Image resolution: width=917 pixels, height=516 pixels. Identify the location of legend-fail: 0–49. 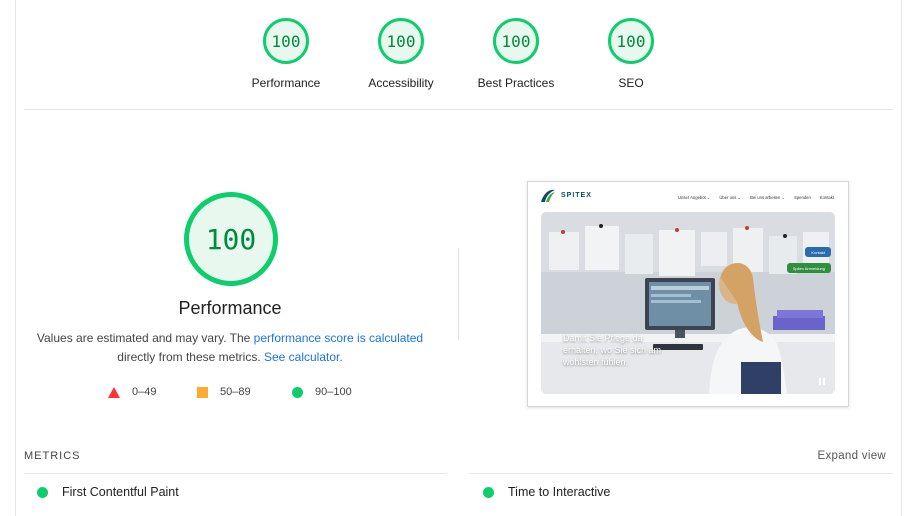
(132, 392).